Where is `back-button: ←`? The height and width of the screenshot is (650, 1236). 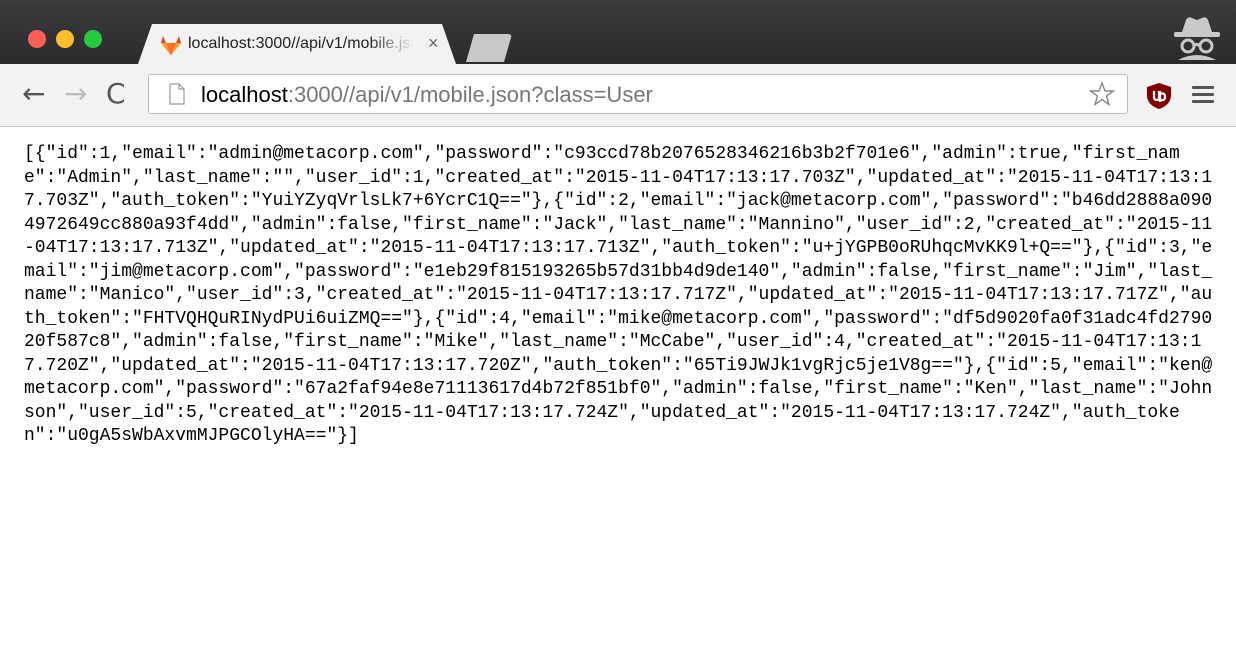 back-button: ← is located at coordinates (33, 94).